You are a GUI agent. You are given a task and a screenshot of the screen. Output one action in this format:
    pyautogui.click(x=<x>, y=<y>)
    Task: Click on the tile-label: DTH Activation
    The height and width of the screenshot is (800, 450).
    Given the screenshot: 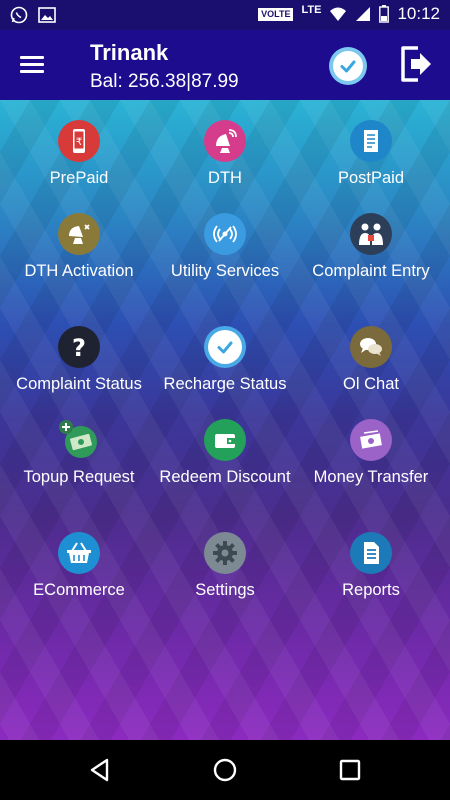 What is the action you would take?
    pyautogui.click(x=79, y=271)
    